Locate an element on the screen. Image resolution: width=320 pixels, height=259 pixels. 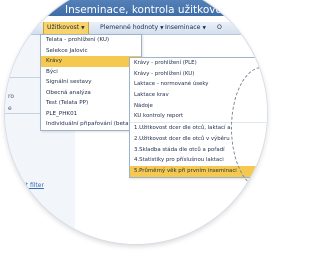
menu-item-label: Signální sestavy is located at coordinates (69, 82).